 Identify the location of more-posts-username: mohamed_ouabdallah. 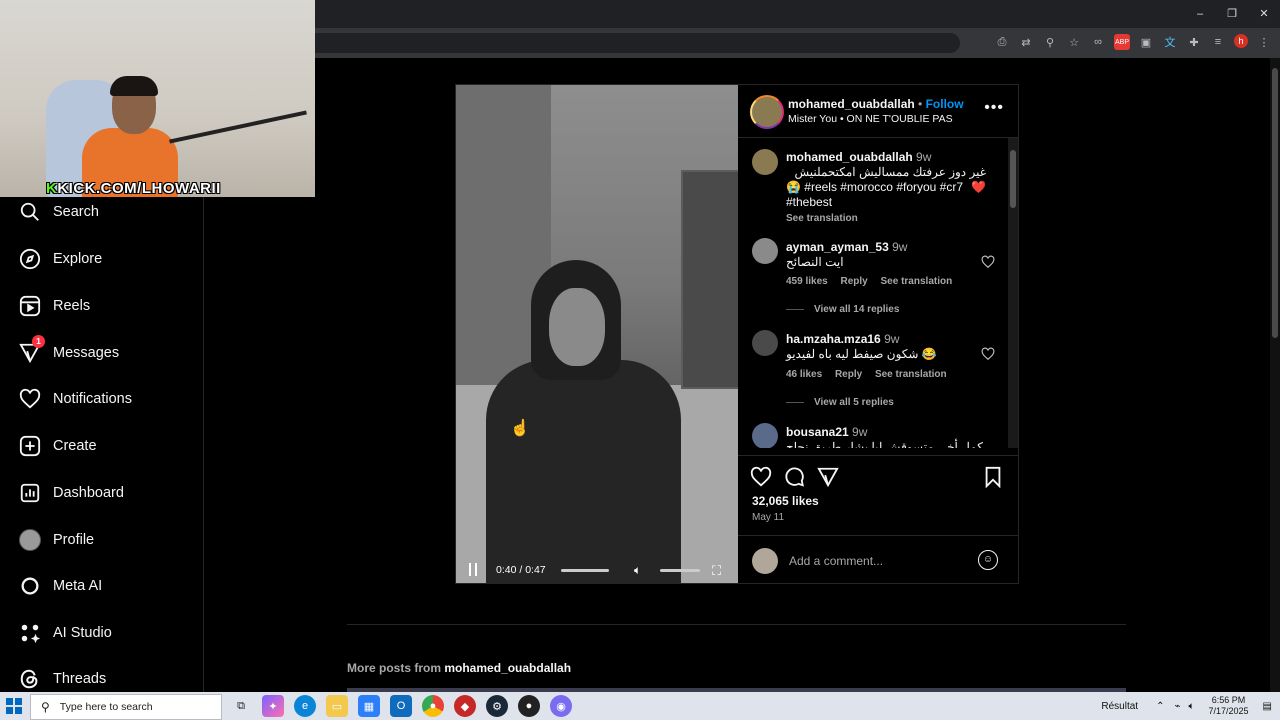
(507, 668).